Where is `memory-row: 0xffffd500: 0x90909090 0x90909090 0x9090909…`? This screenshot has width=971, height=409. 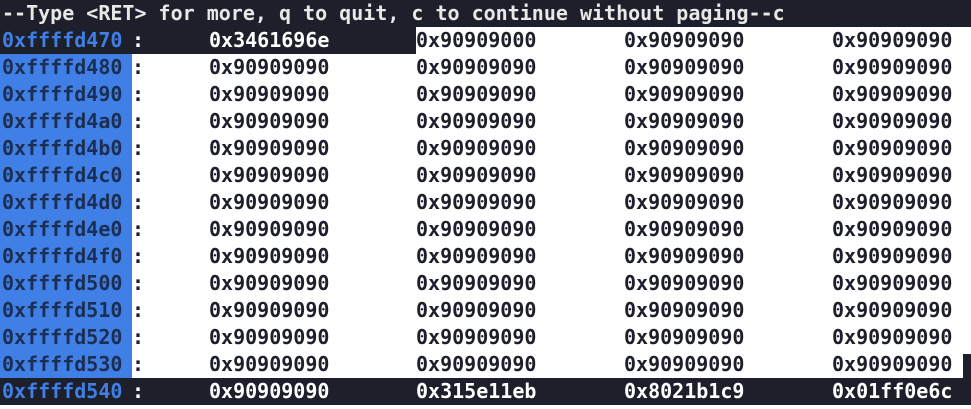 memory-row: 0xffffd500: 0x90909090 0x90909090 0x9090909… is located at coordinates (485, 283).